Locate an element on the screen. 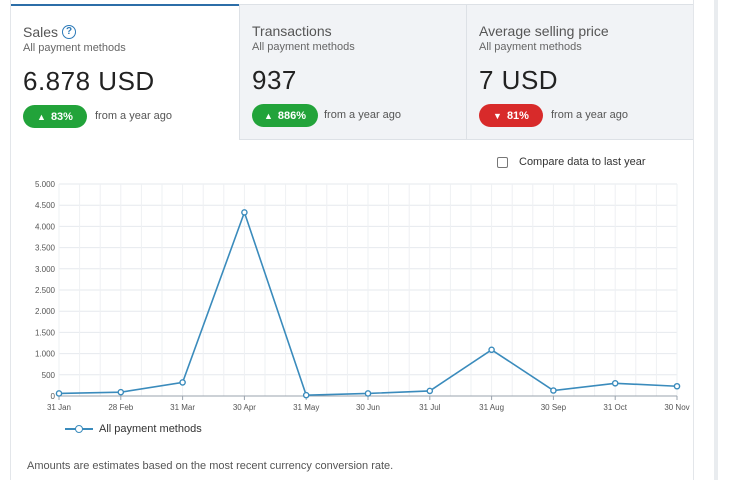 The width and height of the screenshot is (733, 480). kpi-title: Average selling price is located at coordinates (544, 31).